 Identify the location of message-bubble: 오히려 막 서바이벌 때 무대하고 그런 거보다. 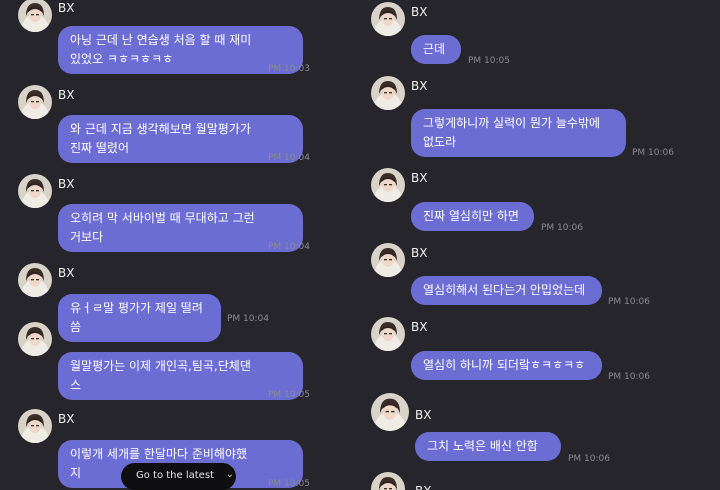
(180, 228).